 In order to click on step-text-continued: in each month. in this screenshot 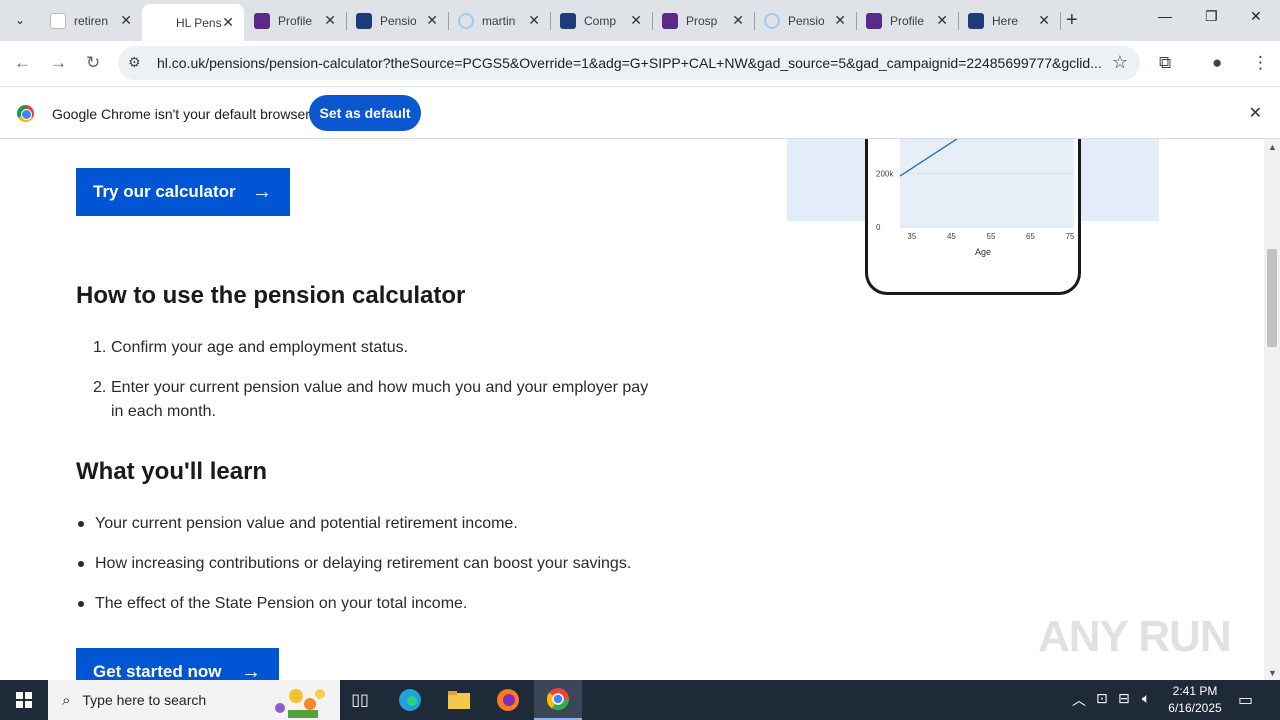, I will do `click(163, 411)`.